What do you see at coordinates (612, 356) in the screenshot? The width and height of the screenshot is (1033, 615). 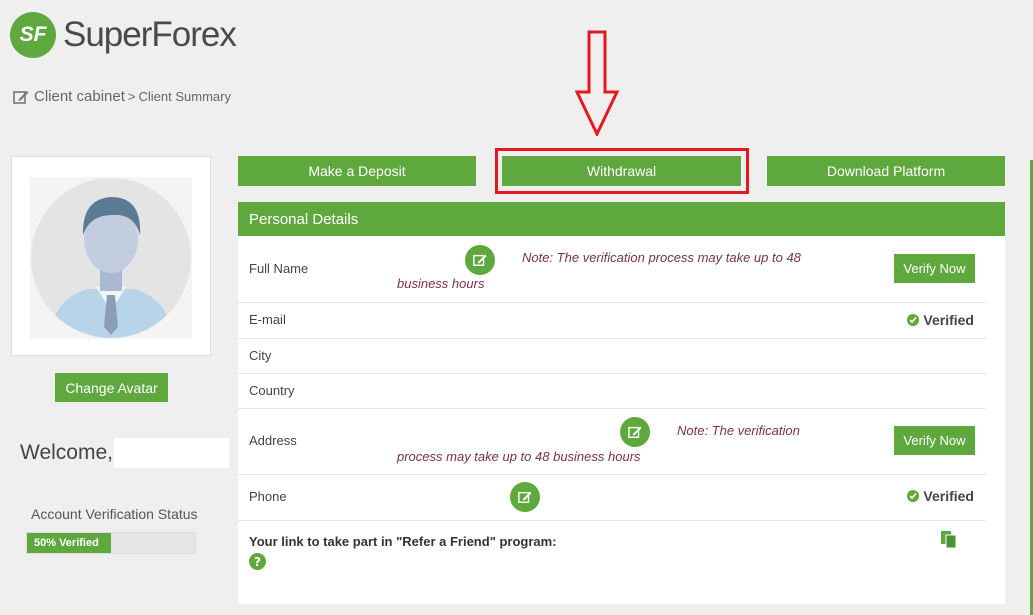 I see `detail-row-city: City` at bounding box center [612, 356].